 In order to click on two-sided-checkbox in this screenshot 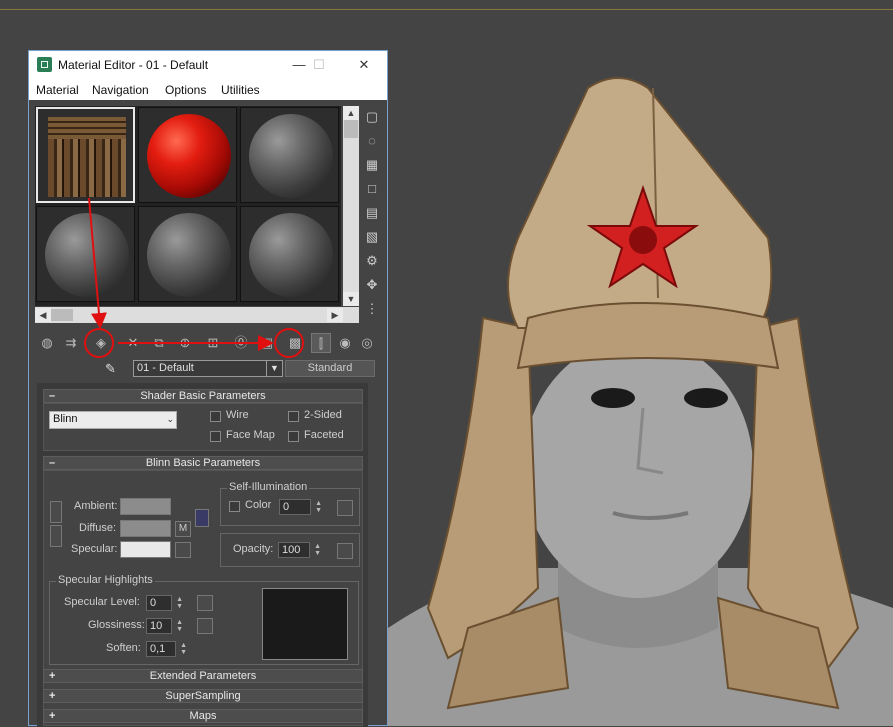, I will do `click(293, 416)`.